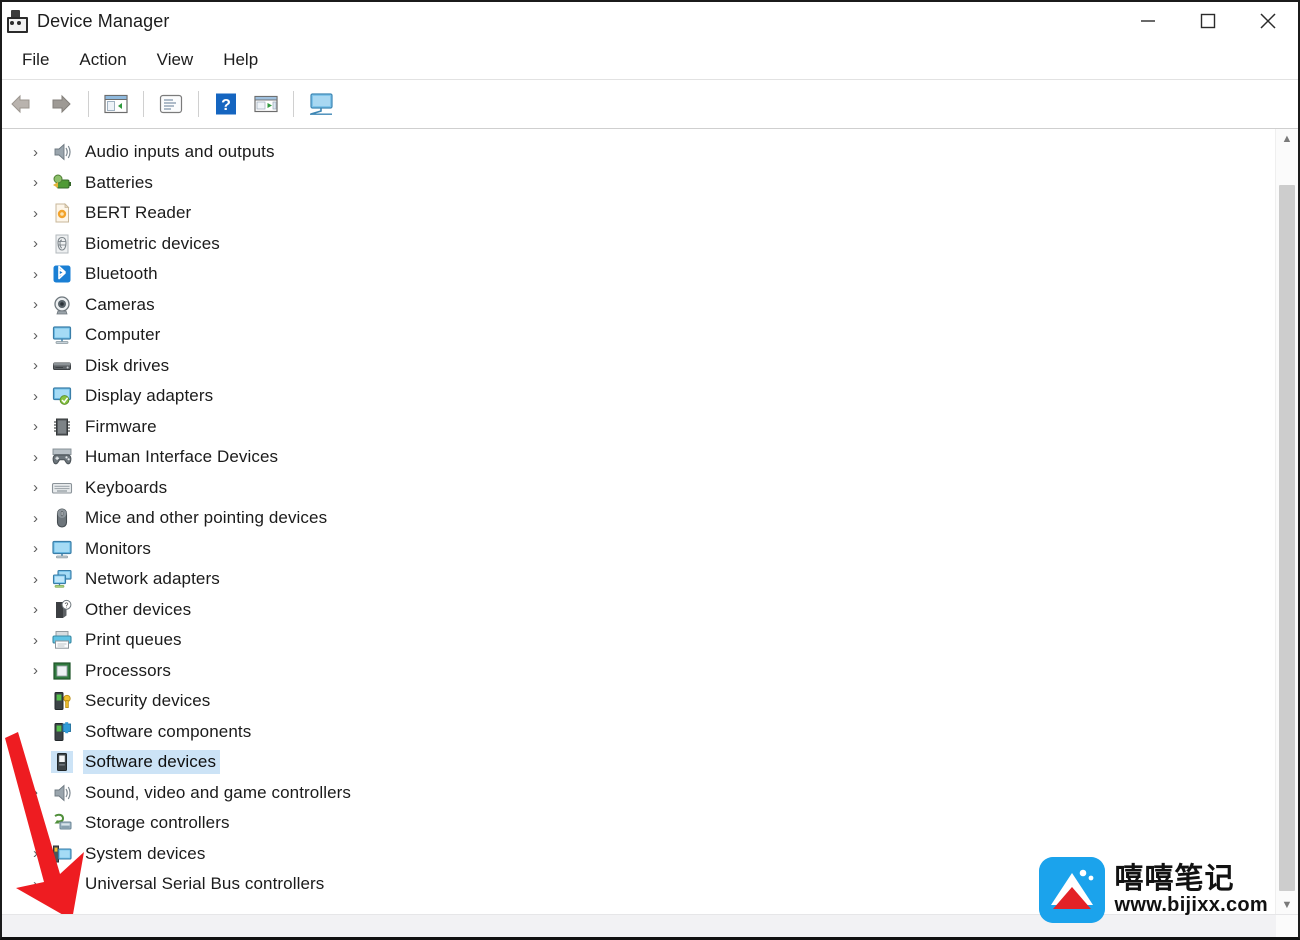 This screenshot has width=1300, height=940. What do you see at coordinates (126, 487) in the screenshot?
I see `tree-item-label: Keyboards` at bounding box center [126, 487].